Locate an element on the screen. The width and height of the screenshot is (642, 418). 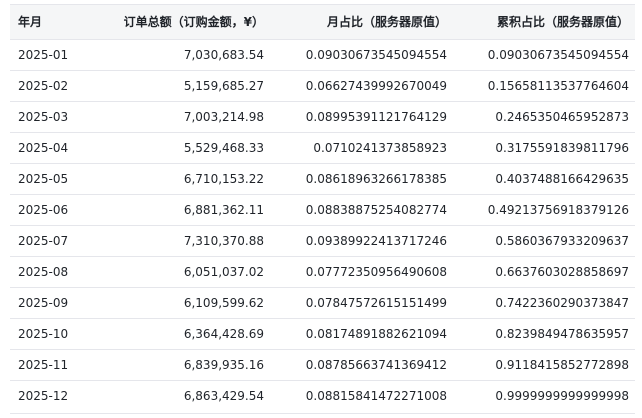
table-header: 年月 订单总额（订购金额，¥） 月占比（服务器原值） 累积占比（服务器原值） is located at coordinates (322, 22).